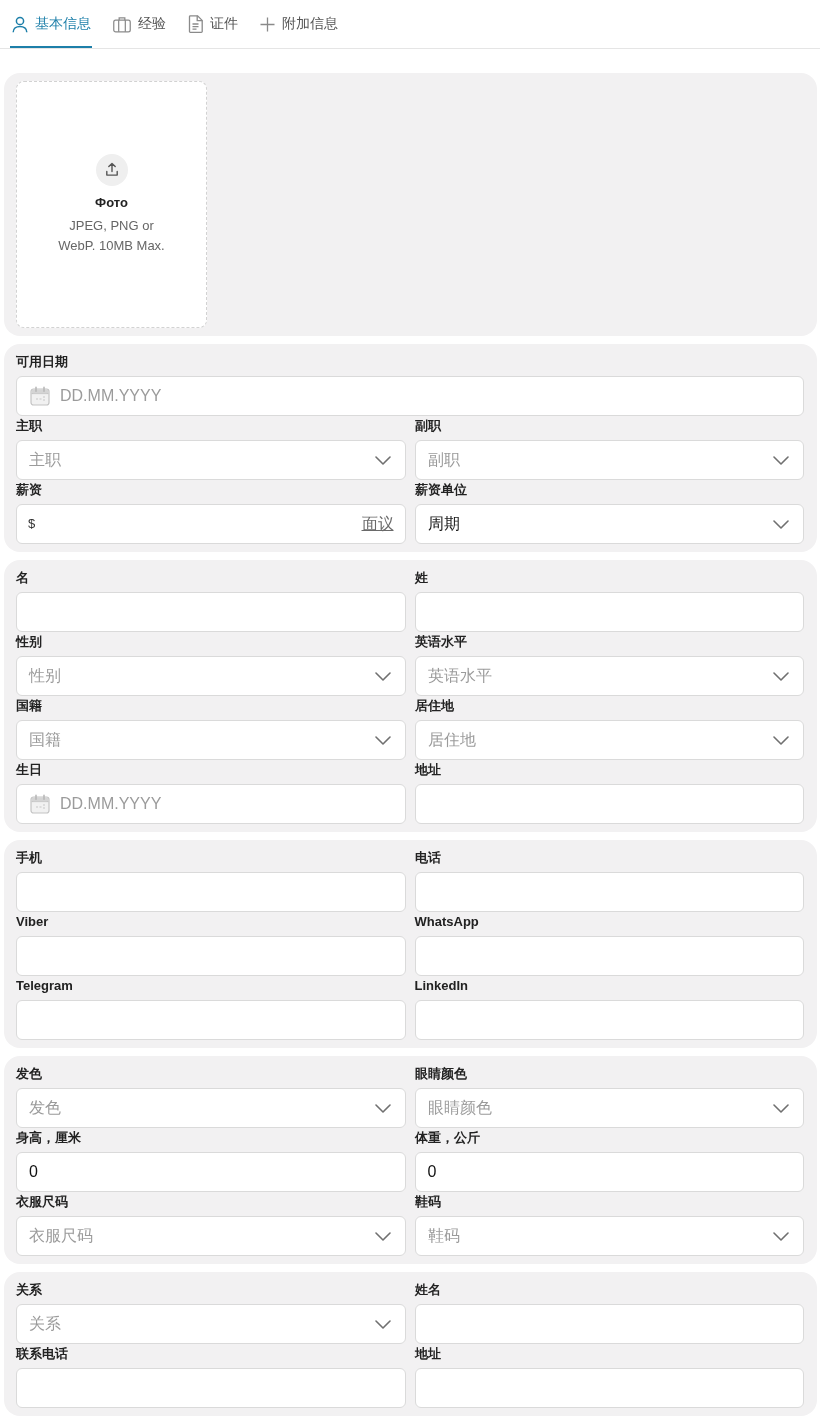  Describe the element at coordinates (441, 642) in the screenshot. I see `field-label: 英语水平` at that location.